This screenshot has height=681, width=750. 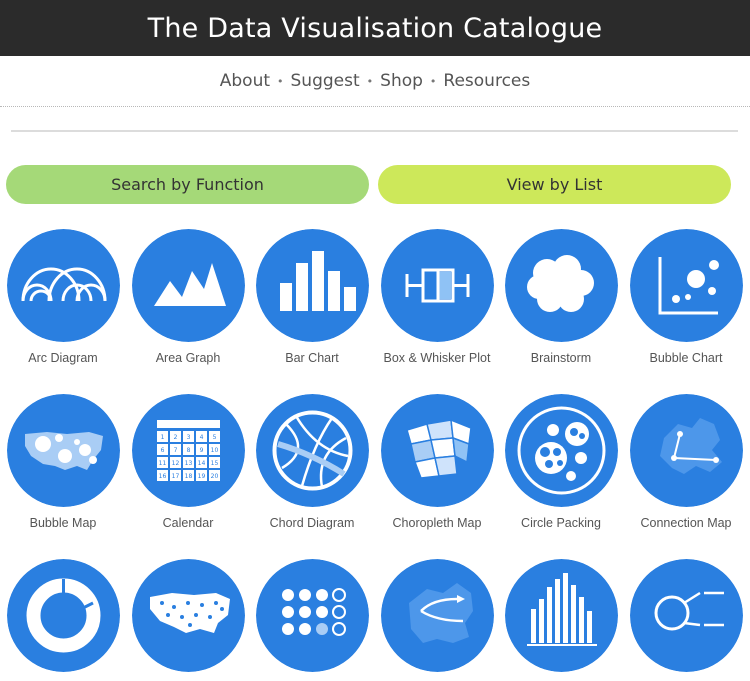 I want to click on nav-shop: Shop, so click(x=401, y=81).